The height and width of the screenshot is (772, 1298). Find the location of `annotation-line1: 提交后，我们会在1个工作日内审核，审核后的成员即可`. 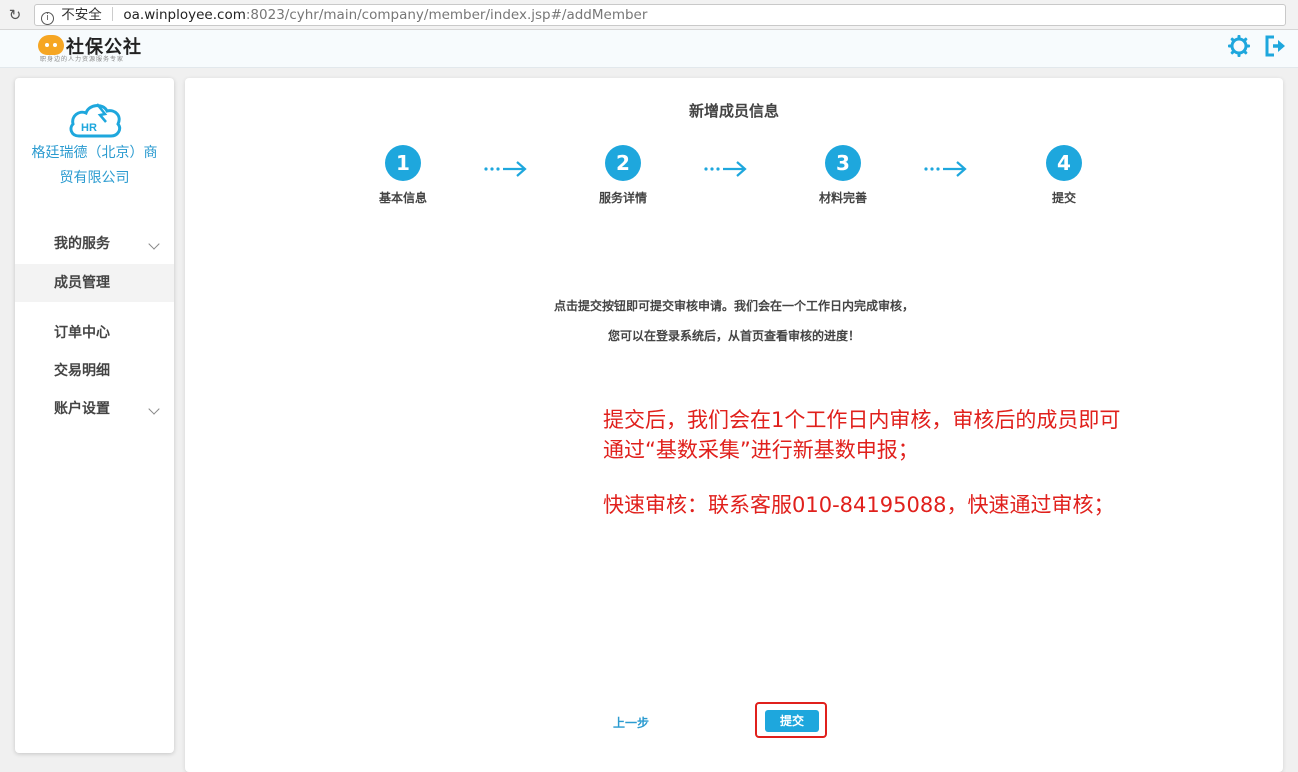

annotation-line1: 提交后，我们会在1个工作日内审核，审核后的成员即可 is located at coordinates (862, 420).